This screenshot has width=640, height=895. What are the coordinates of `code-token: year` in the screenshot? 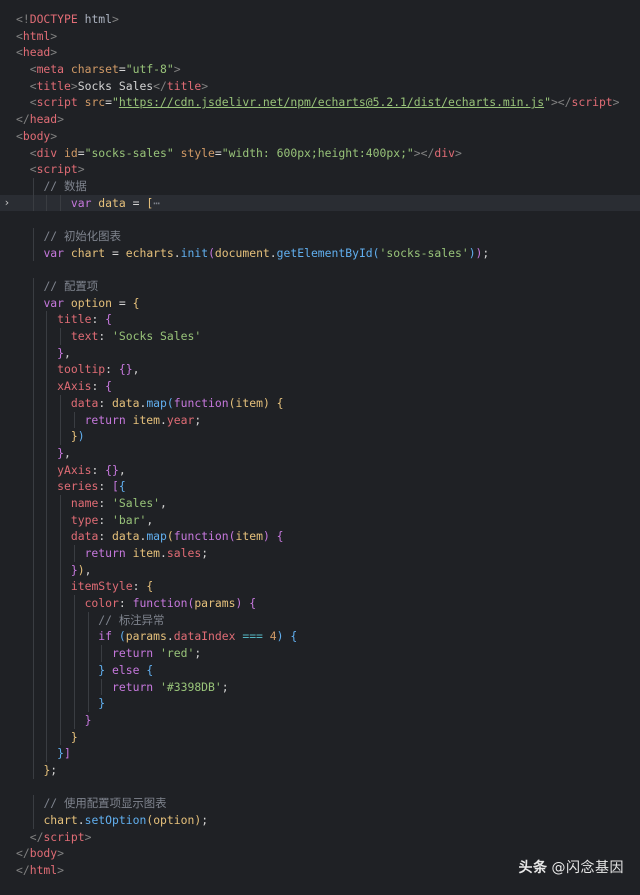 It's located at (180, 419).